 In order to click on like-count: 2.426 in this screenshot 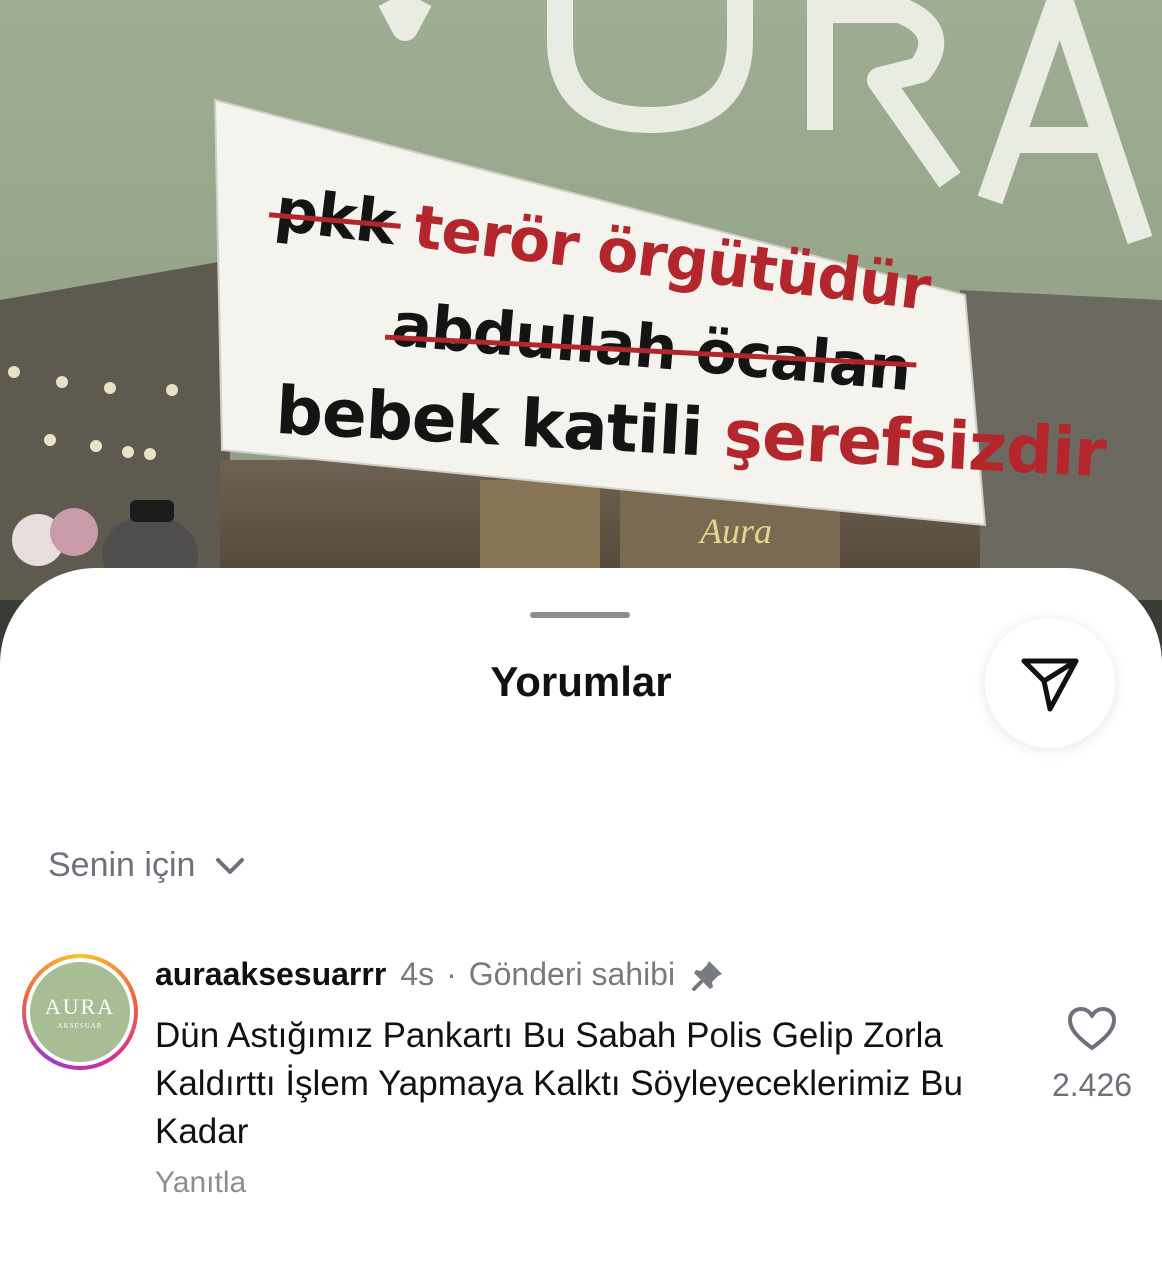, I will do `click(1092, 1085)`.